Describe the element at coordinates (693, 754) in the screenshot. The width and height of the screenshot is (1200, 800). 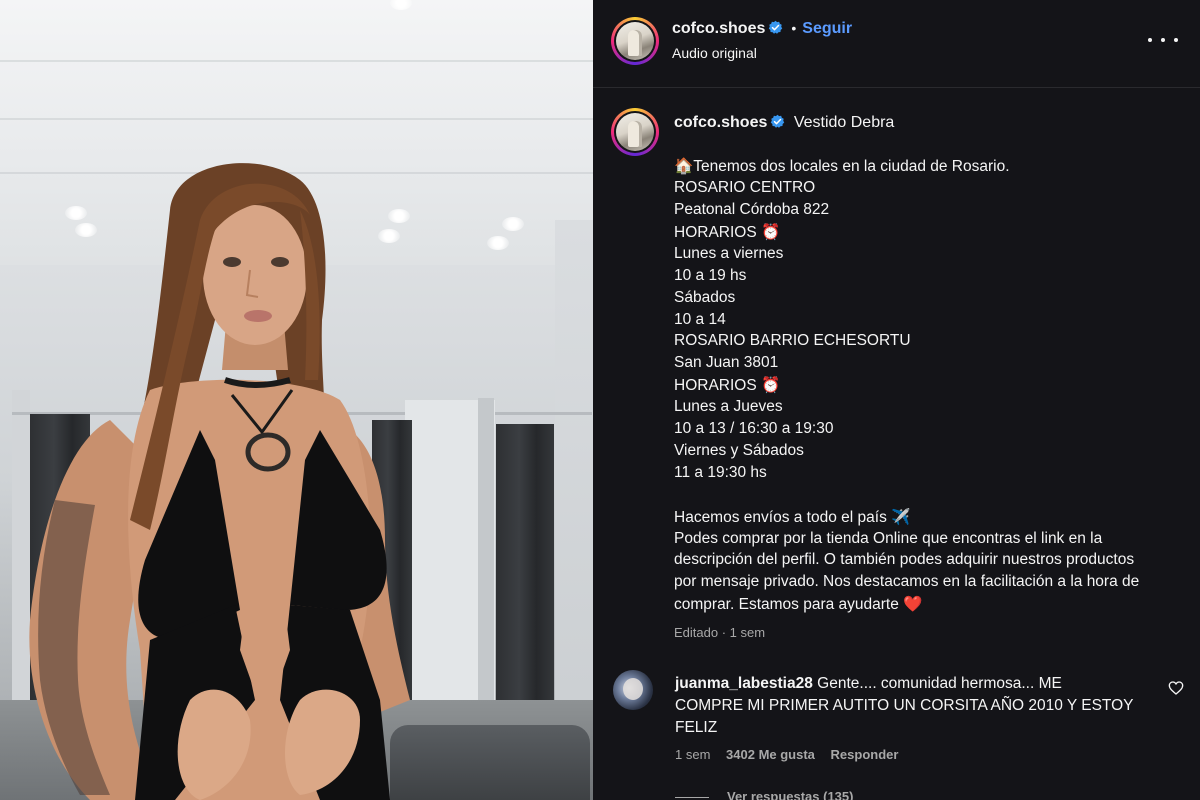
I see `comment-time: 1 sem` at that location.